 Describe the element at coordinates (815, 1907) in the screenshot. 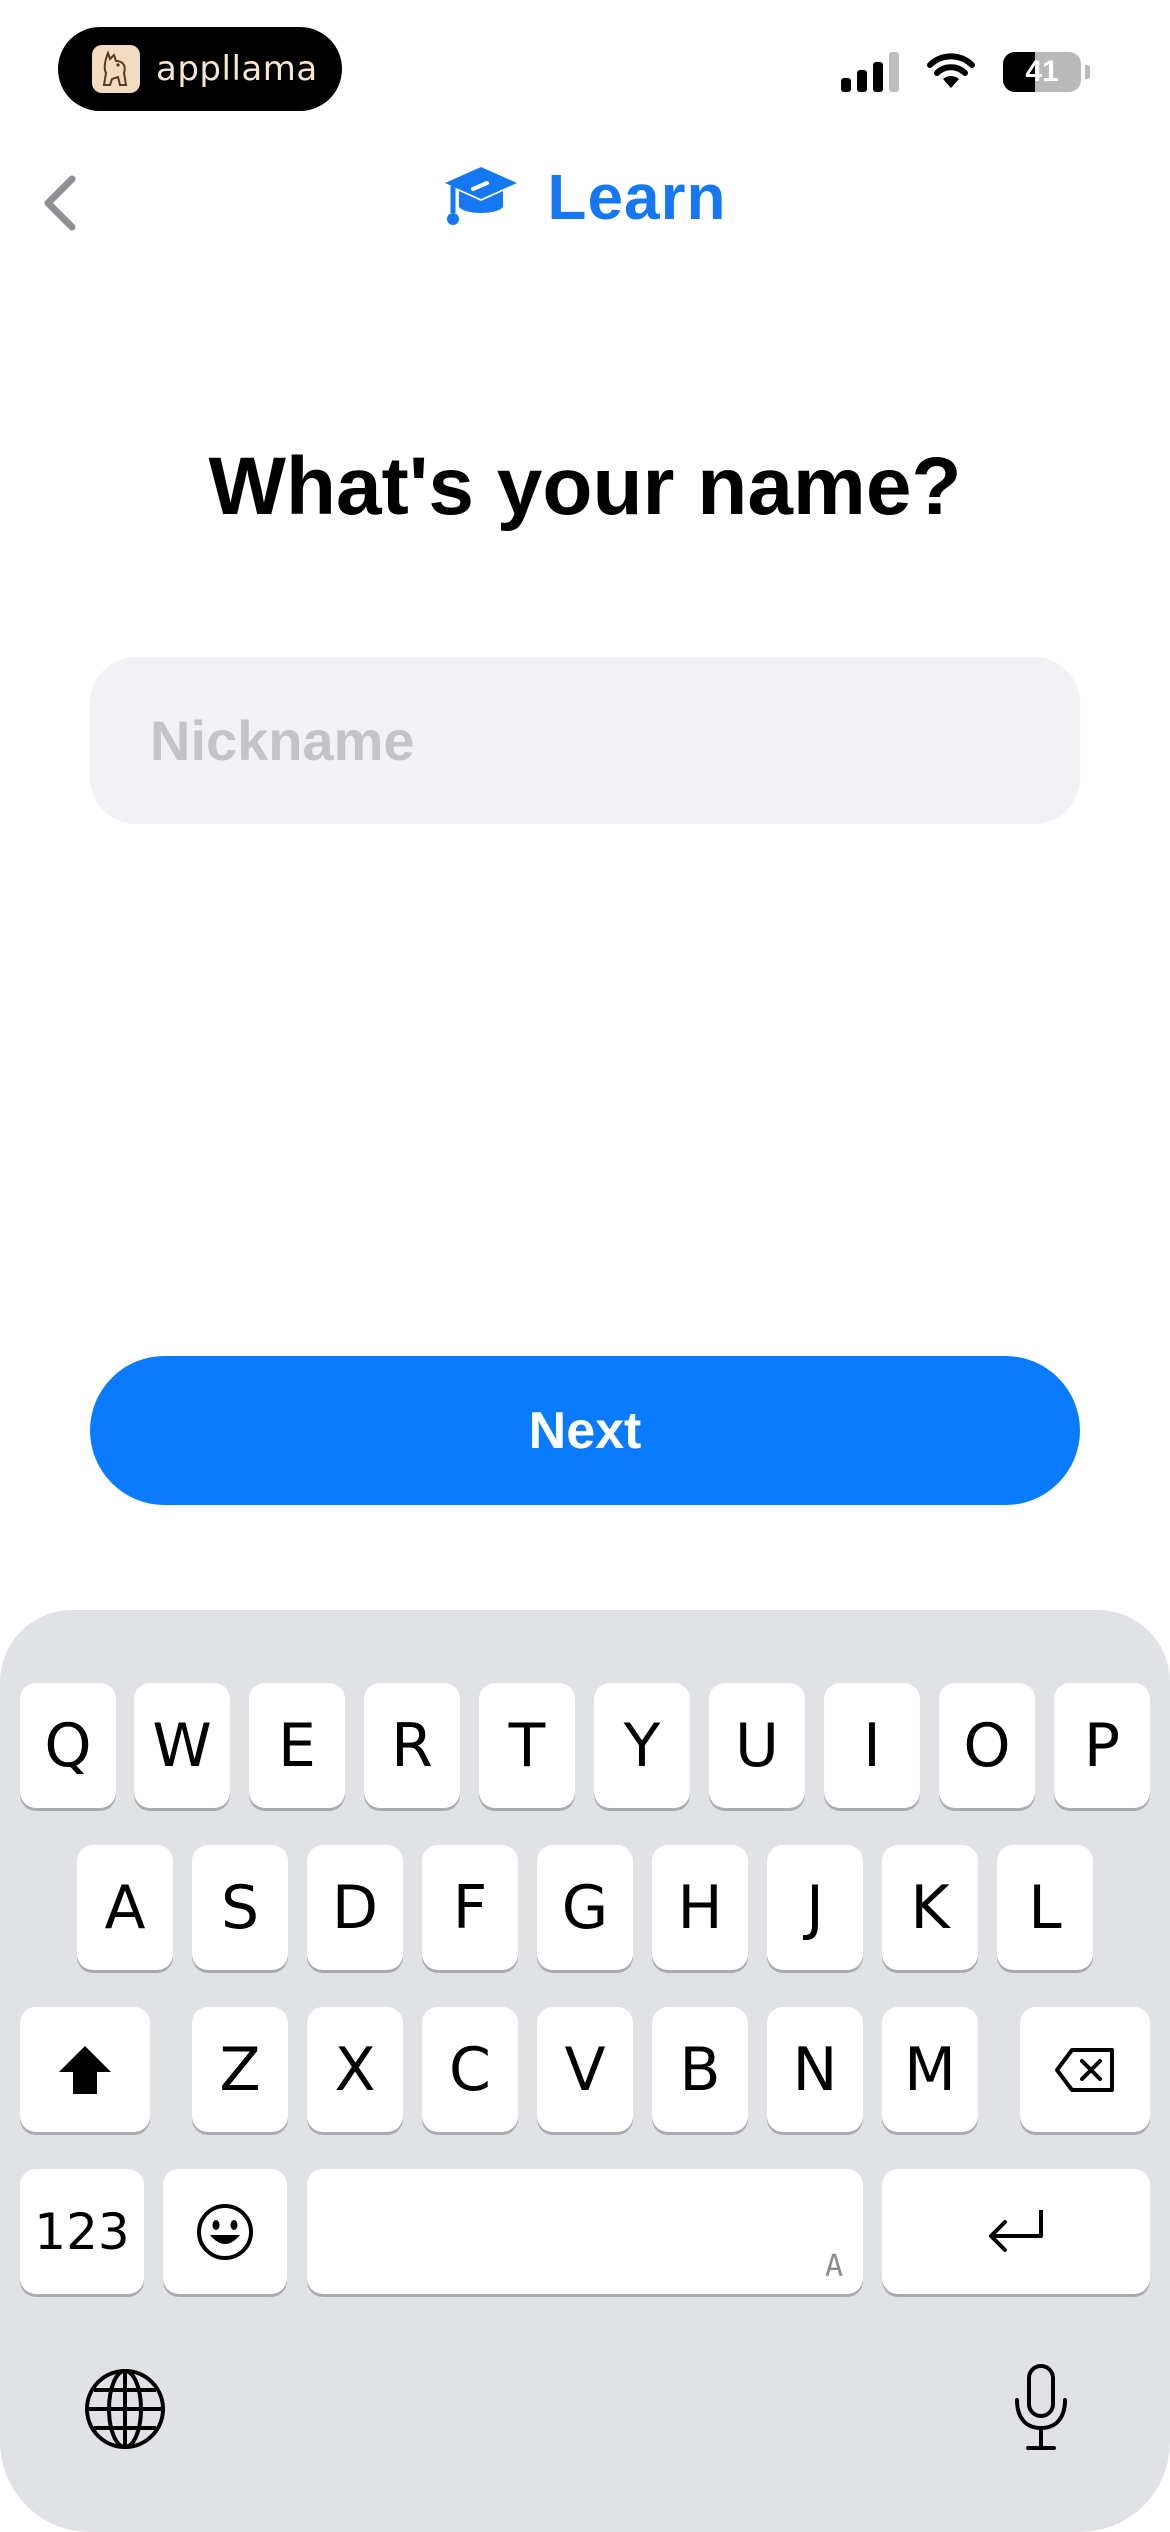

I see `key-j: J` at that location.